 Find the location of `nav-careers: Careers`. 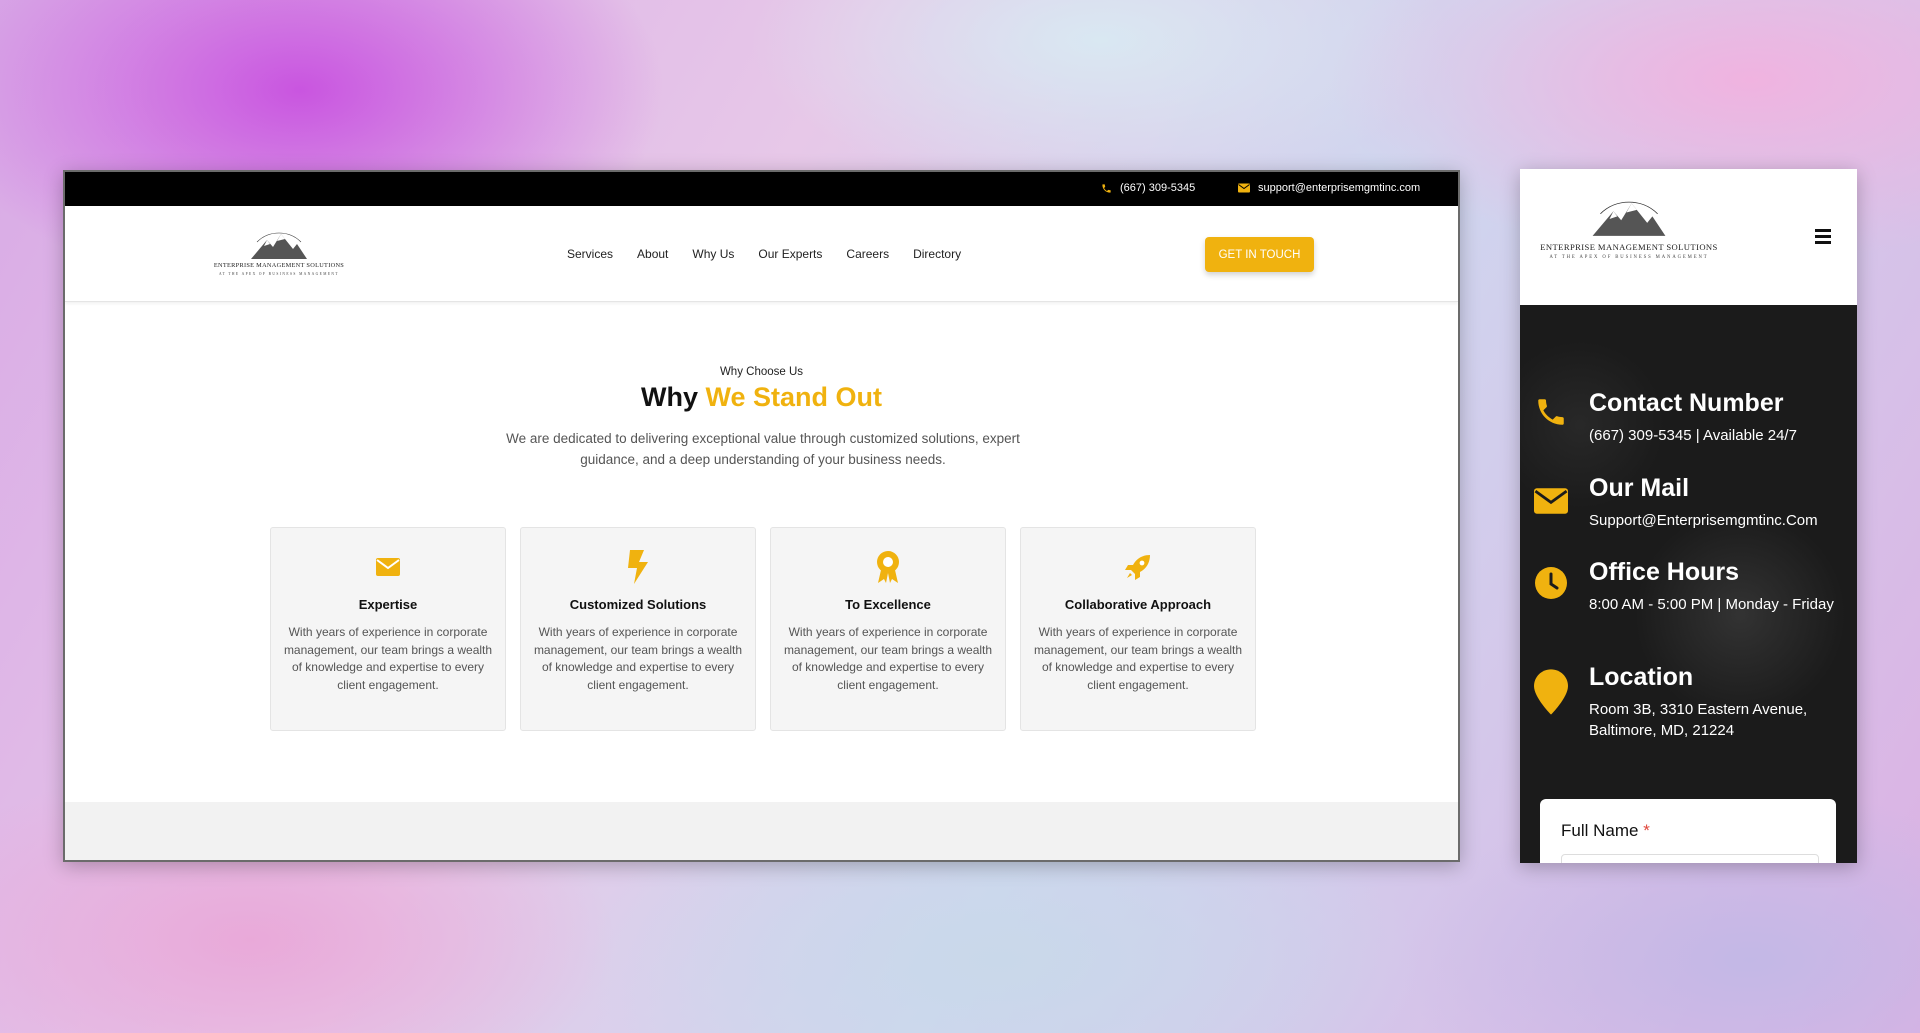

nav-careers: Careers is located at coordinates (867, 254).